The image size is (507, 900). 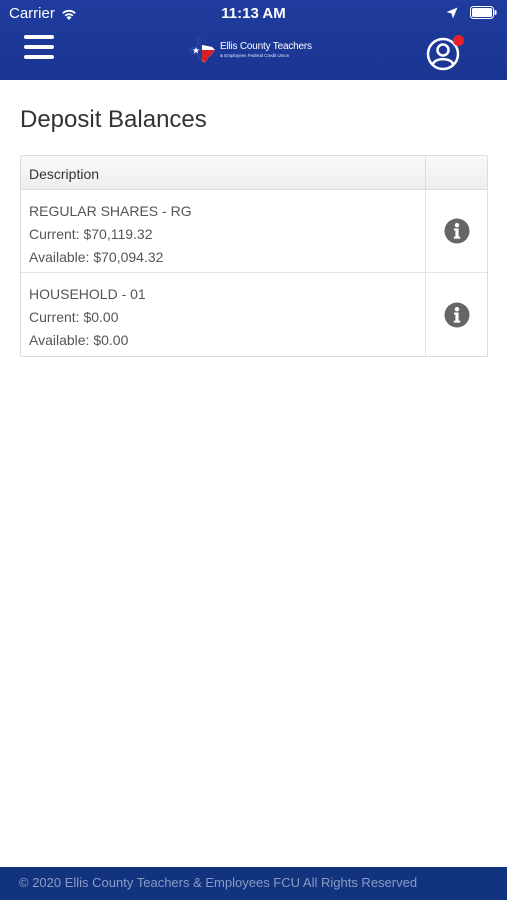 I want to click on clock: 11:13 AM, so click(x=253, y=13).